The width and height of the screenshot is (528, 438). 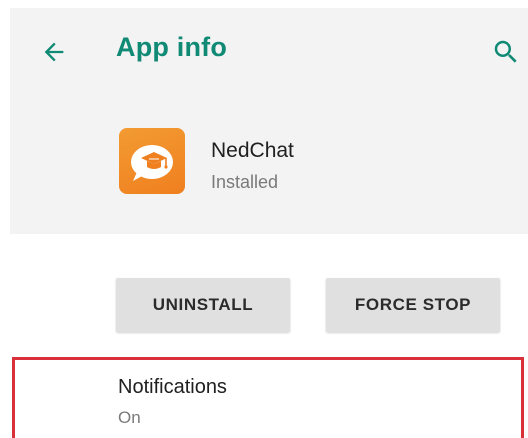 What do you see at coordinates (203, 305) in the screenshot?
I see `uninstall-button: UNINSTALL` at bounding box center [203, 305].